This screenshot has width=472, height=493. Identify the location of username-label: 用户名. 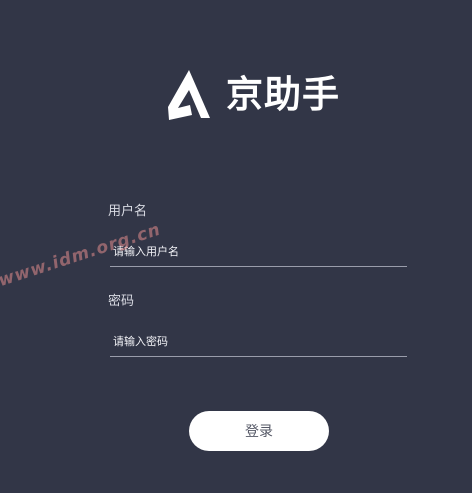
(128, 211).